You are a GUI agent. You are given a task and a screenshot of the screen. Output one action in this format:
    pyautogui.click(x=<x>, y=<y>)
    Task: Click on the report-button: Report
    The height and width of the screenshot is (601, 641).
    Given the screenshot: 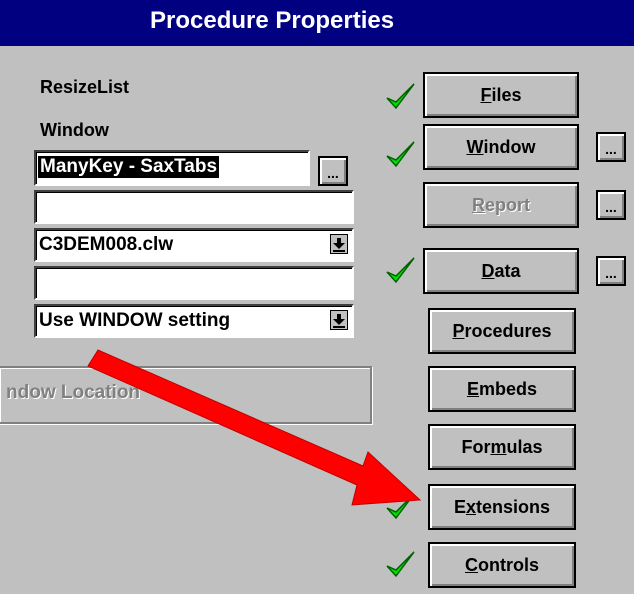 What is the action you would take?
    pyautogui.click(x=501, y=205)
    